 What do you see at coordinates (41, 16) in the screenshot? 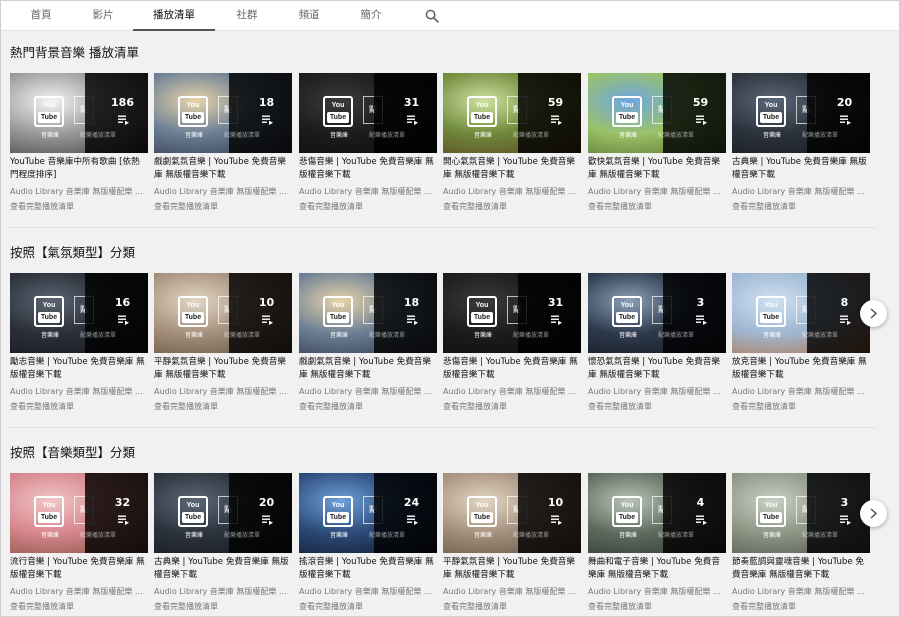
I see `tab-home: 首頁` at bounding box center [41, 16].